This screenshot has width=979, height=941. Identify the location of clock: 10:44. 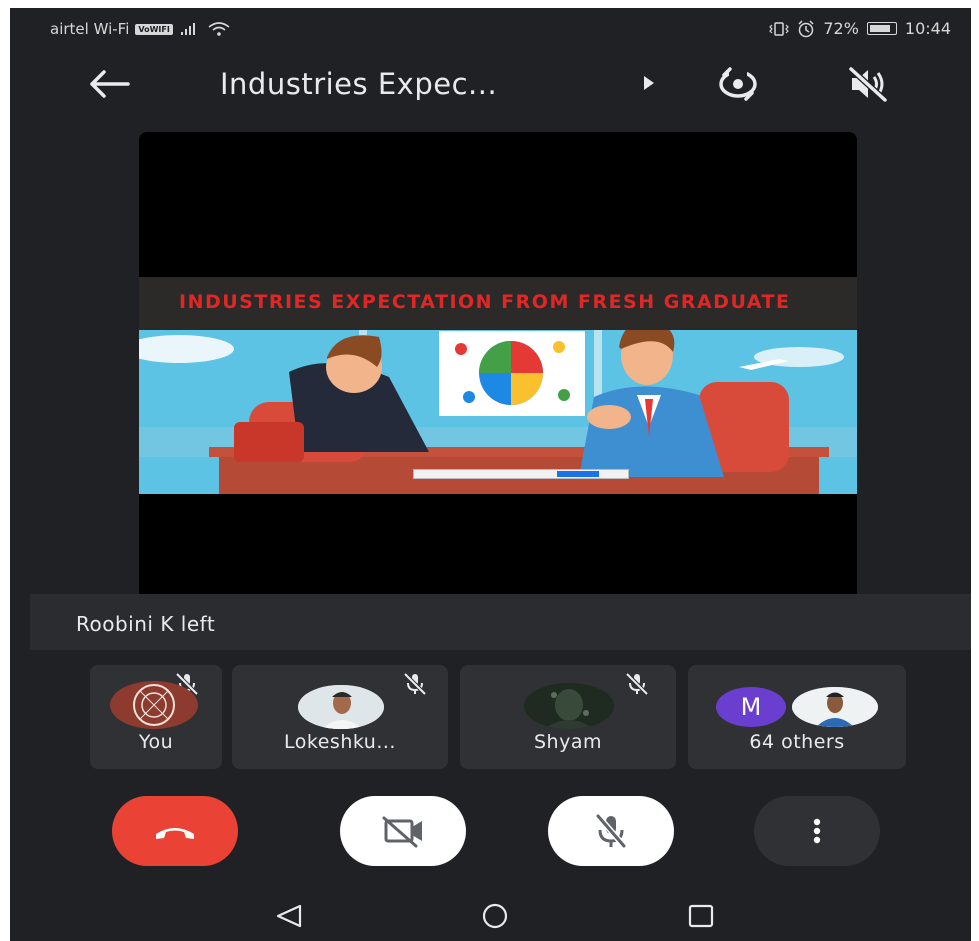
(927, 28).